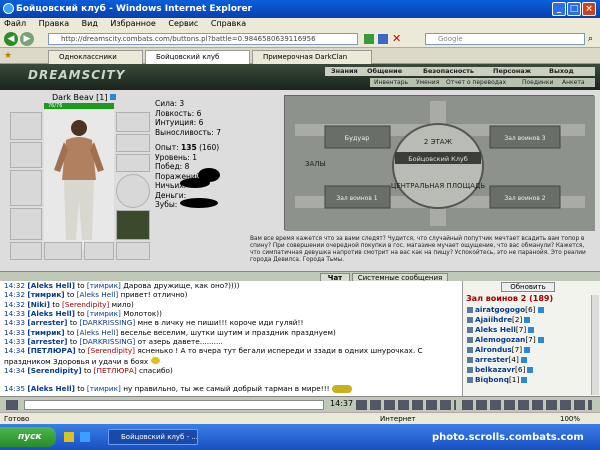  I want to click on chat-message-input, so click(174, 405).